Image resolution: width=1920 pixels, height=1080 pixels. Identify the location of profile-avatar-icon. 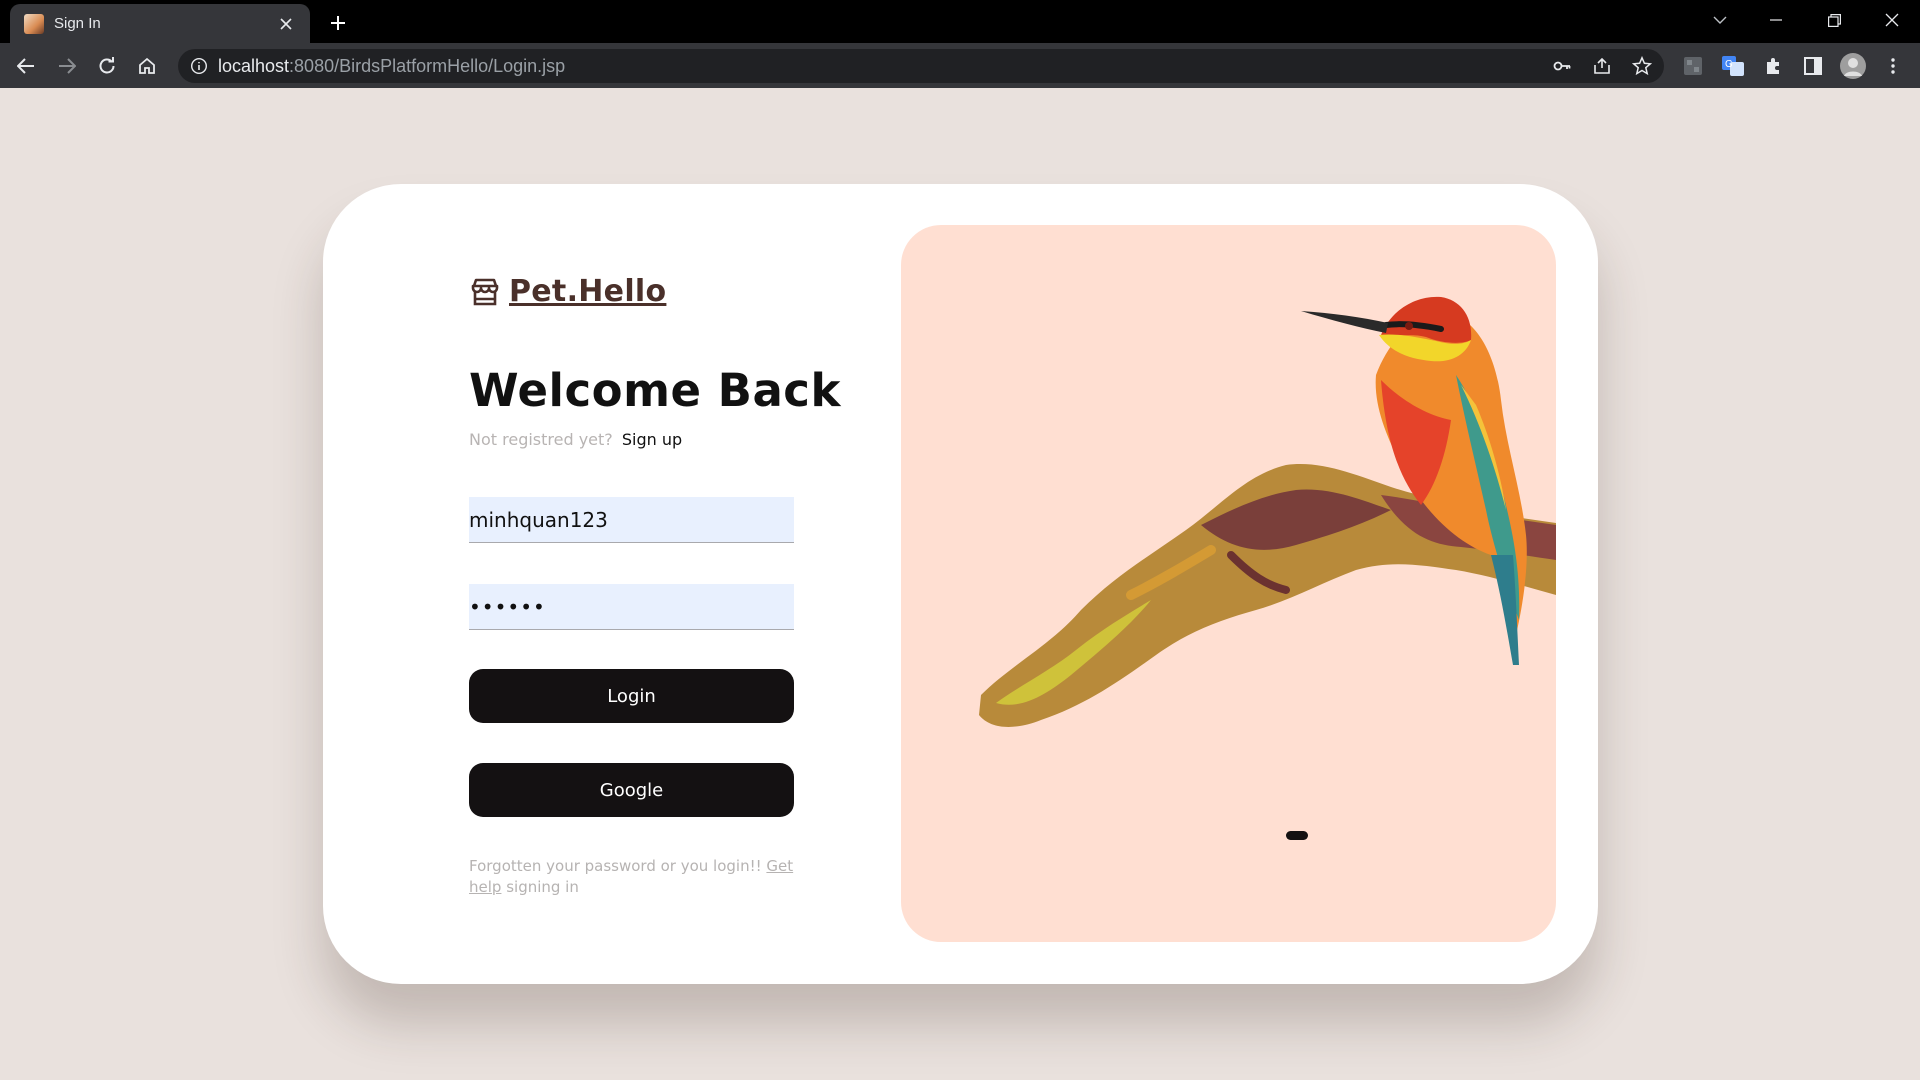
(1853, 66).